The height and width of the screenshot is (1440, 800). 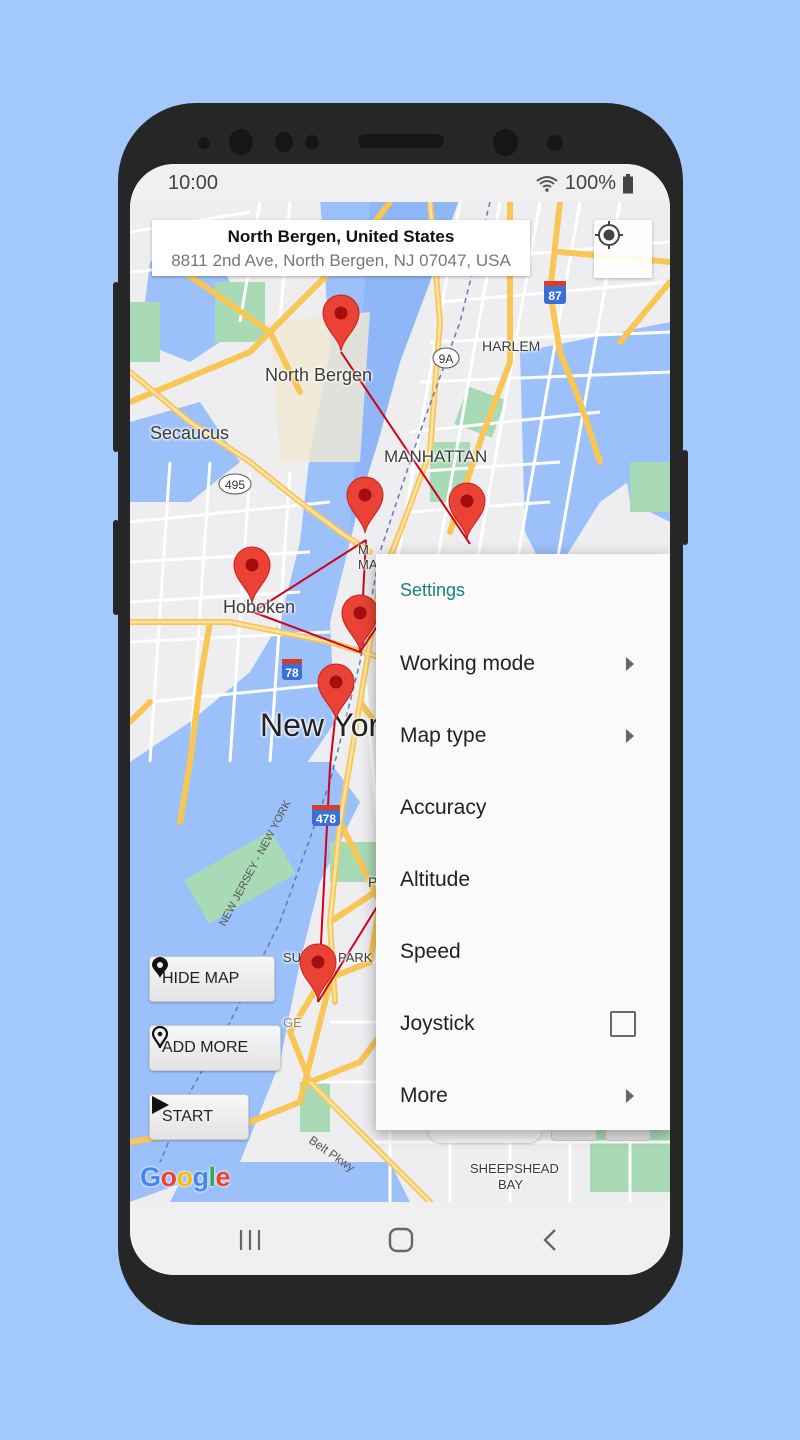 What do you see at coordinates (590, 183) in the screenshot?
I see `battery-percent: 100%` at bounding box center [590, 183].